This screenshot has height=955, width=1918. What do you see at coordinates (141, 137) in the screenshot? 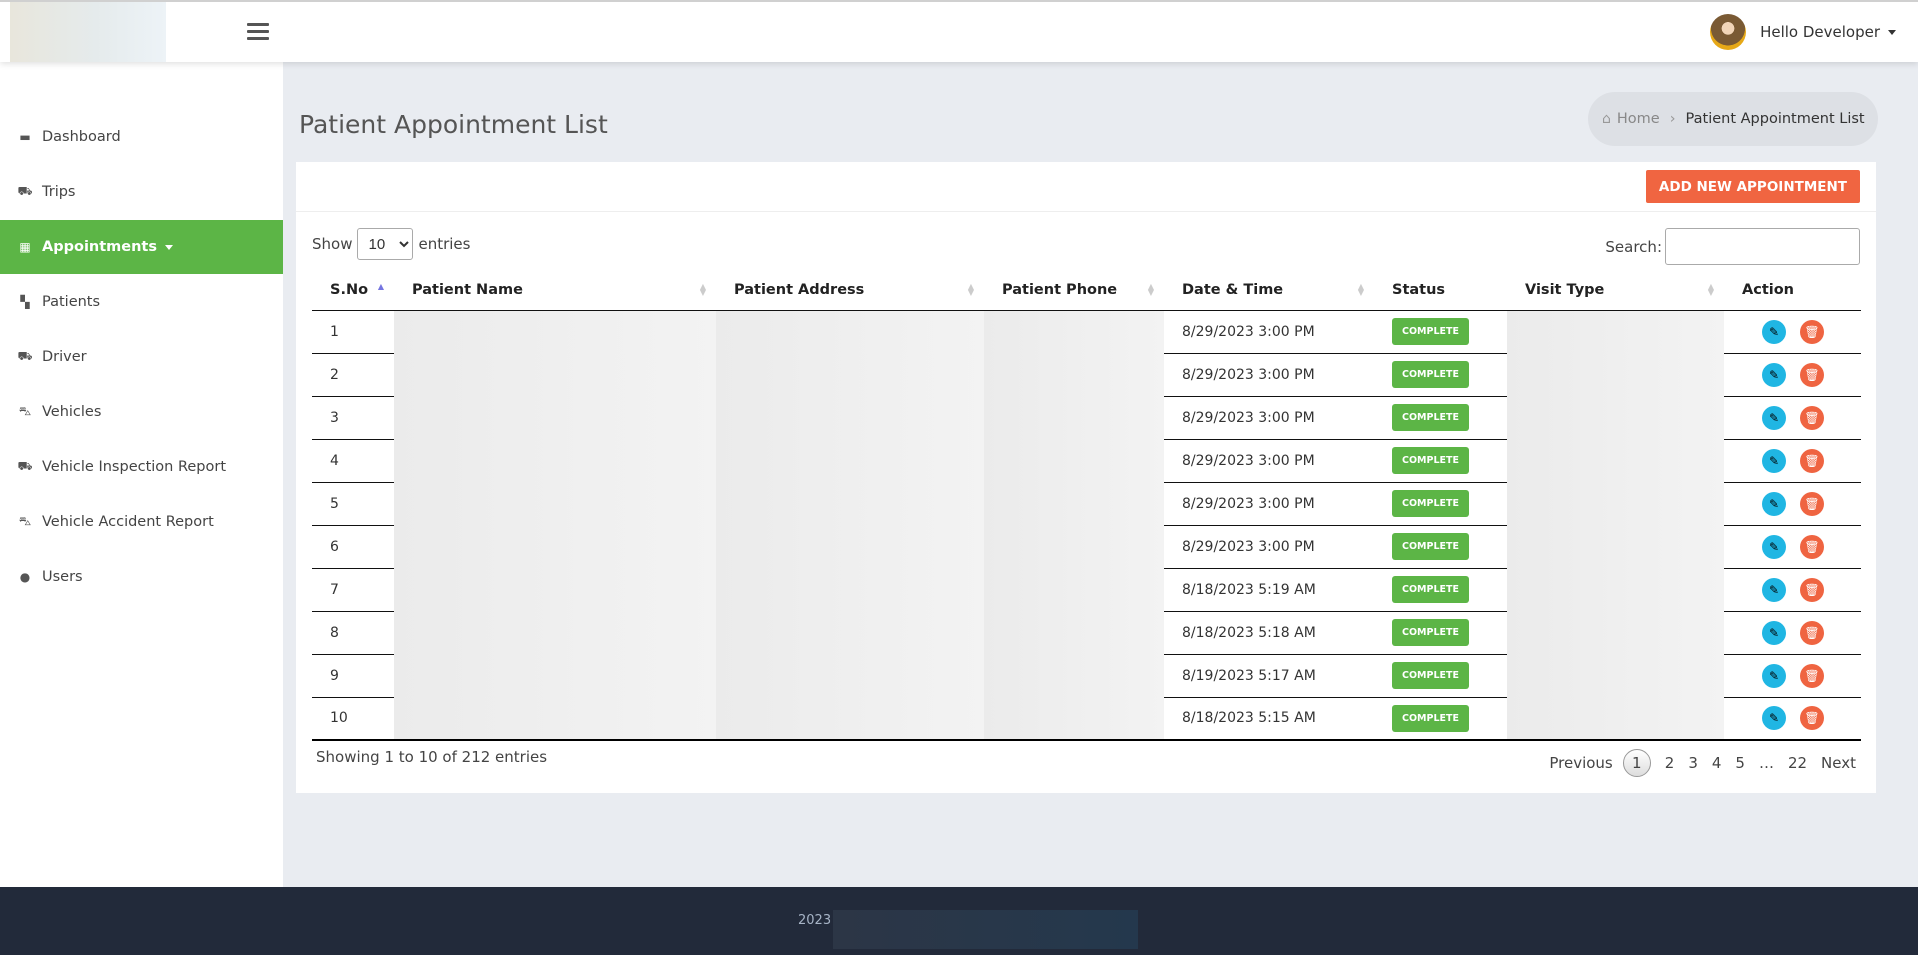
I see `sidebar-item-dashboard: ▬ Dashboard` at bounding box center [141, 137].